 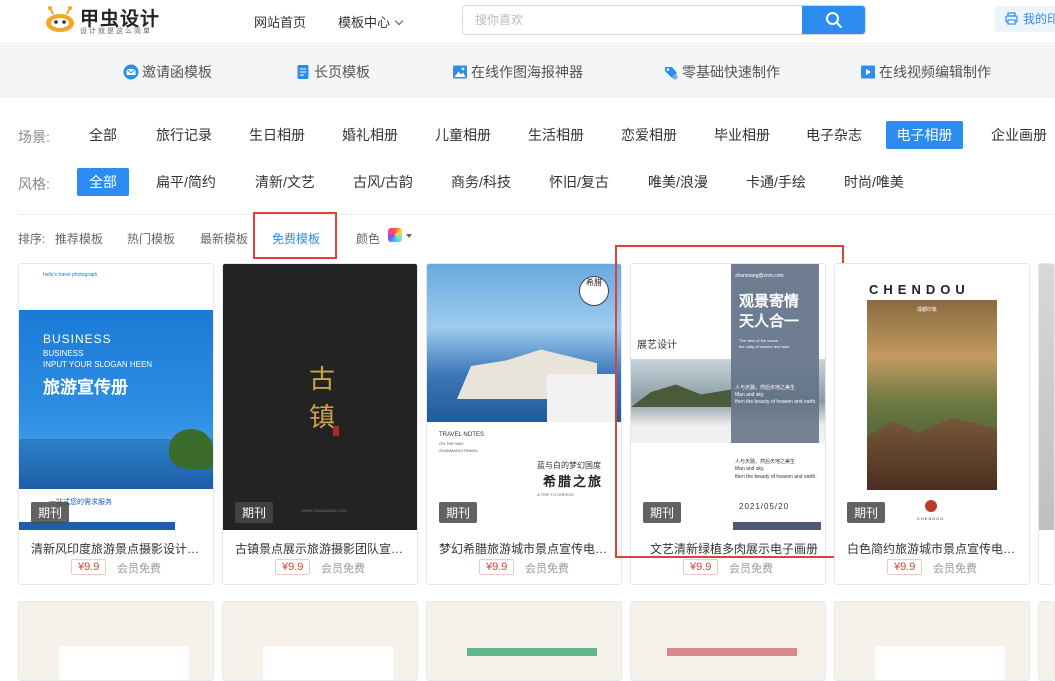 What do you see at coordinates (60, 19) in the screenshot?
I see `beetle-mascot-icon` at bounding box center [60, 19].